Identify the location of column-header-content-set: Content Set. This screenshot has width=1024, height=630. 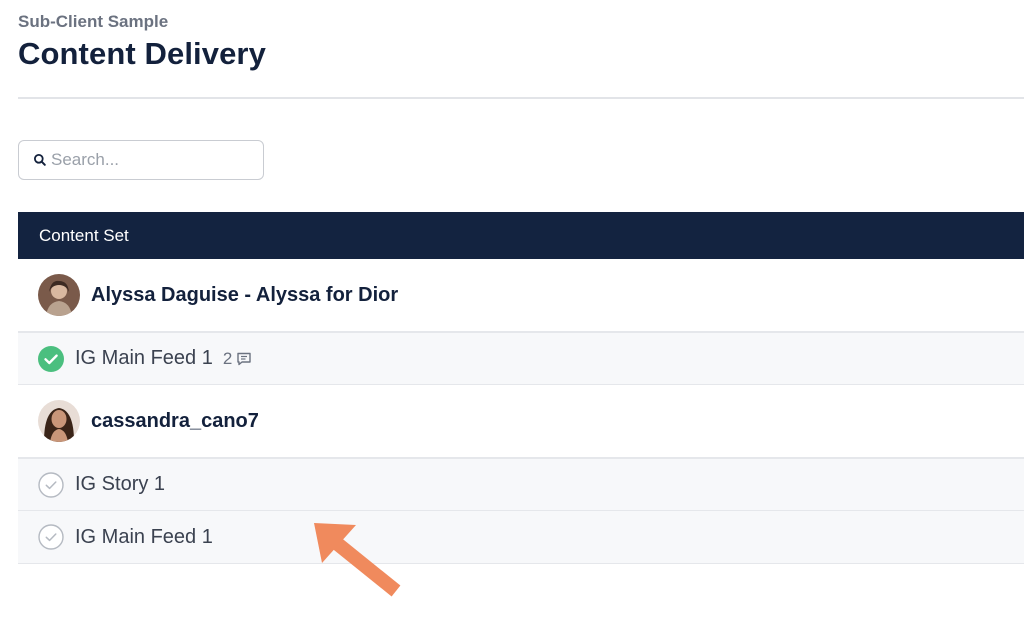
(521, 235).